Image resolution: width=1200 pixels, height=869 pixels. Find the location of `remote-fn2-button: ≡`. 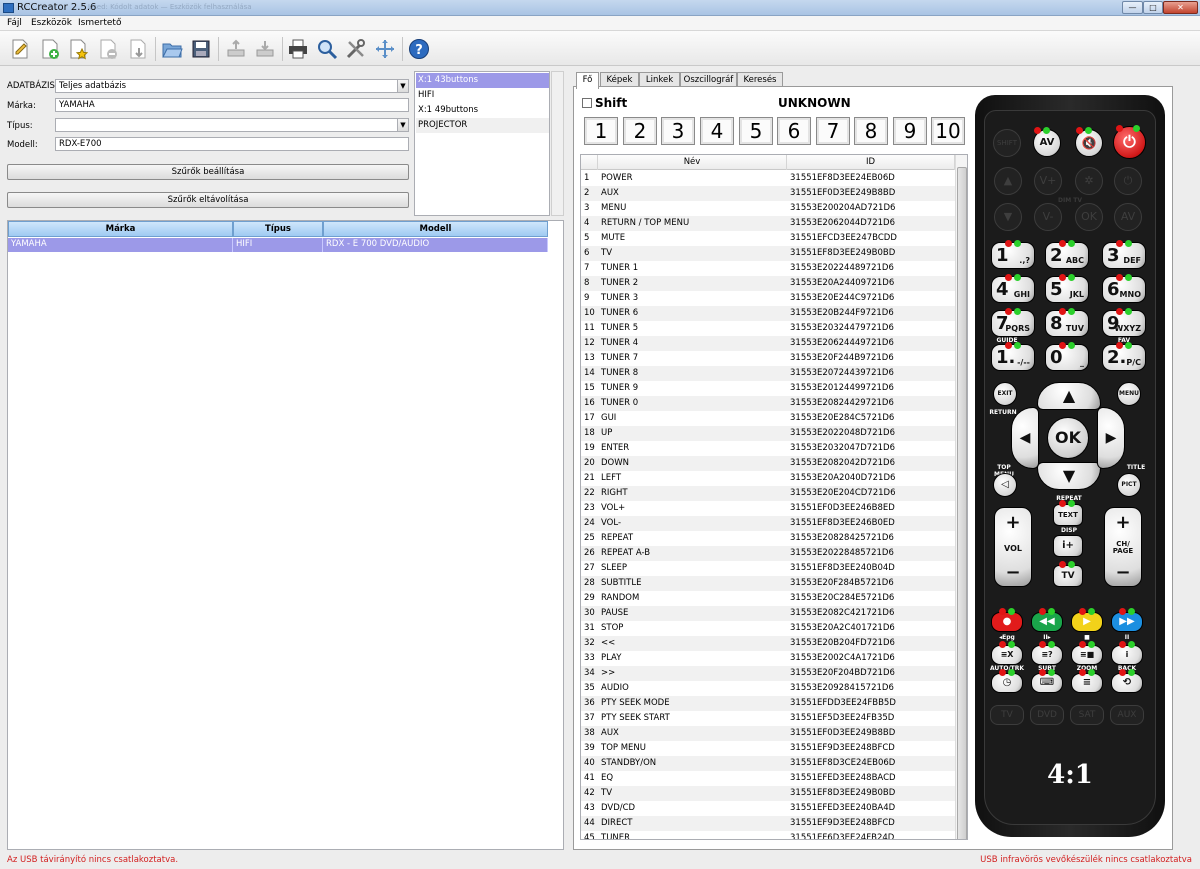

remote-fn2-button: ≡ is located at coordinates (1087, 683).